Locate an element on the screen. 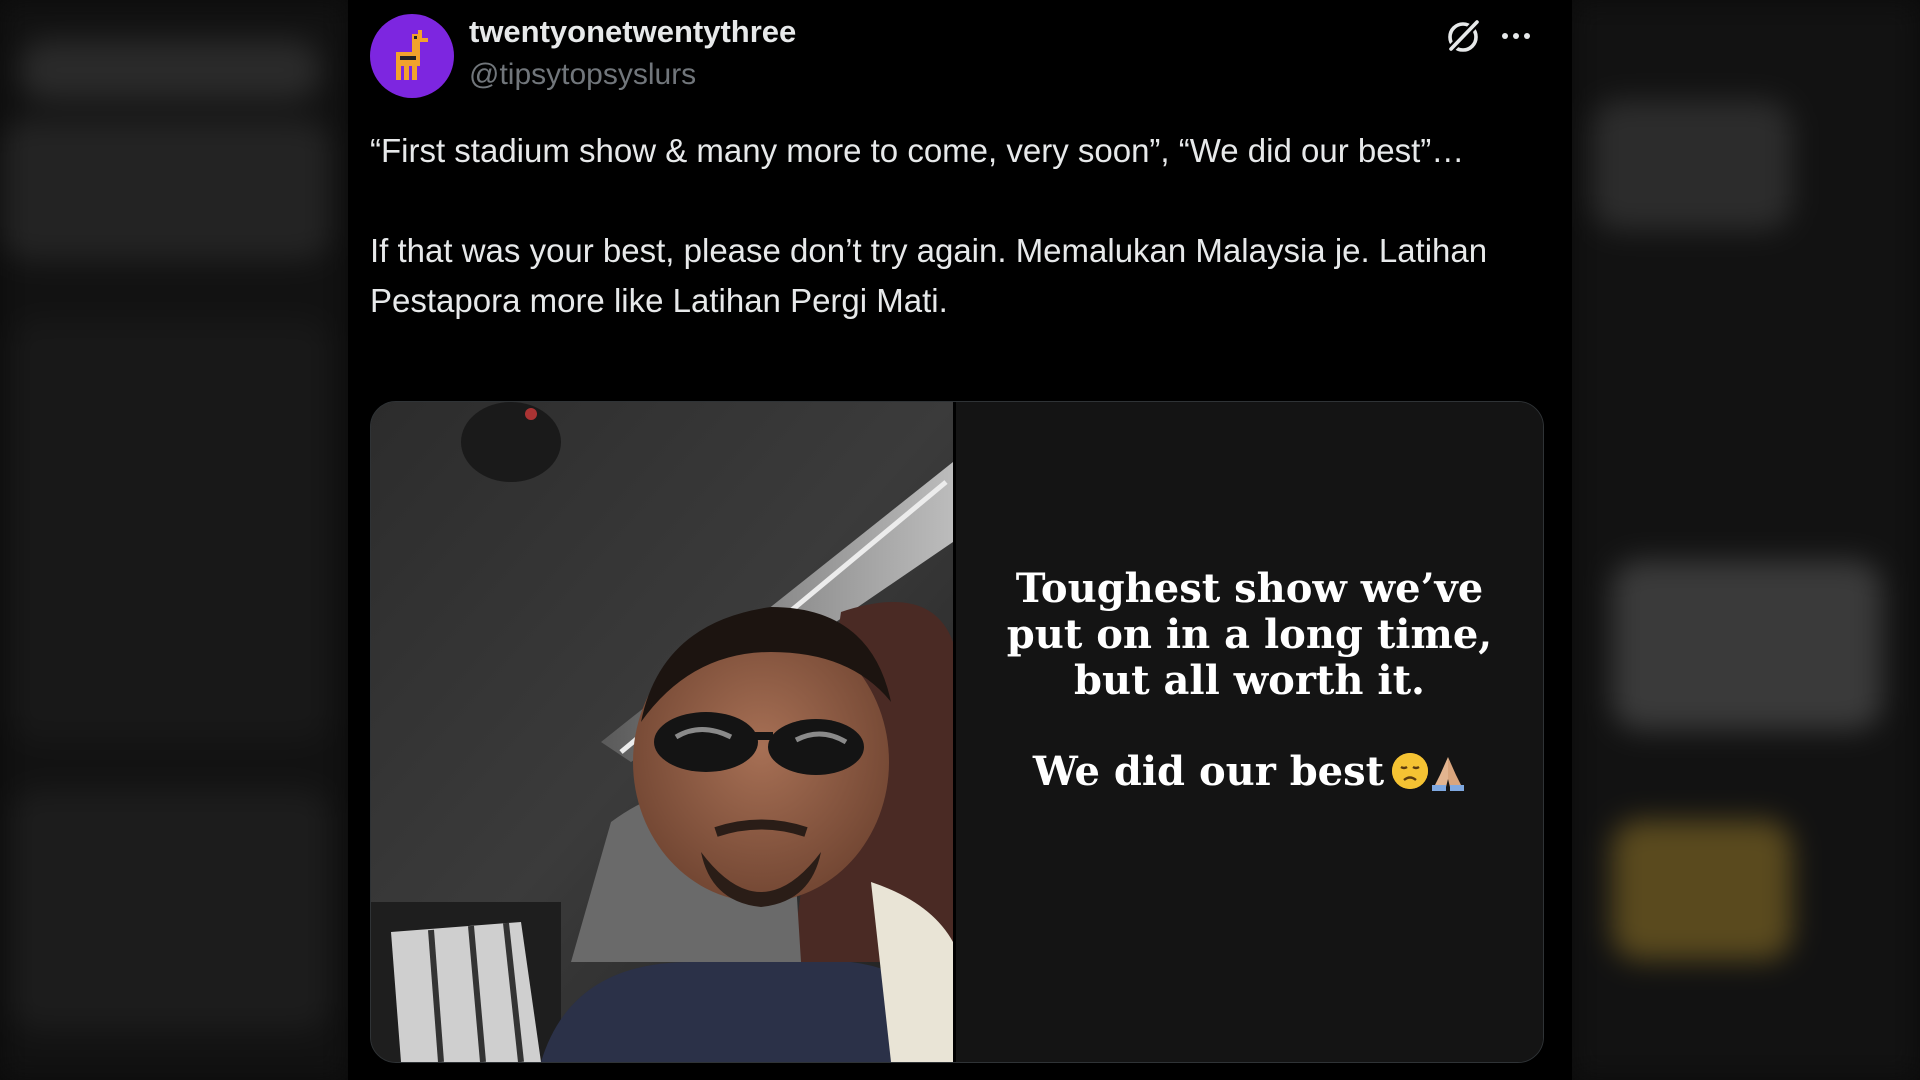  grok-icon is located at coordinates (1464, 36).